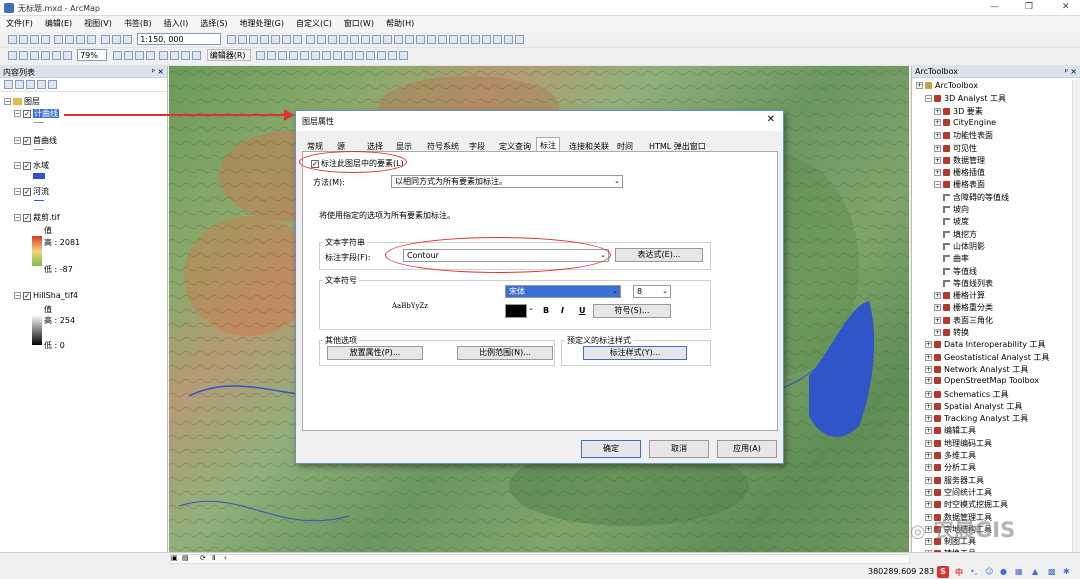 The image size is (1080, 579). I want to click on georef-icon, so click(164, 55).